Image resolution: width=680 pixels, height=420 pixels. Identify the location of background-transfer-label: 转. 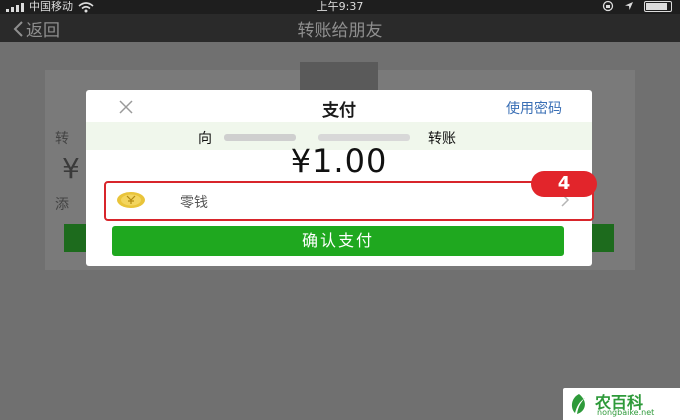
(62, 139).